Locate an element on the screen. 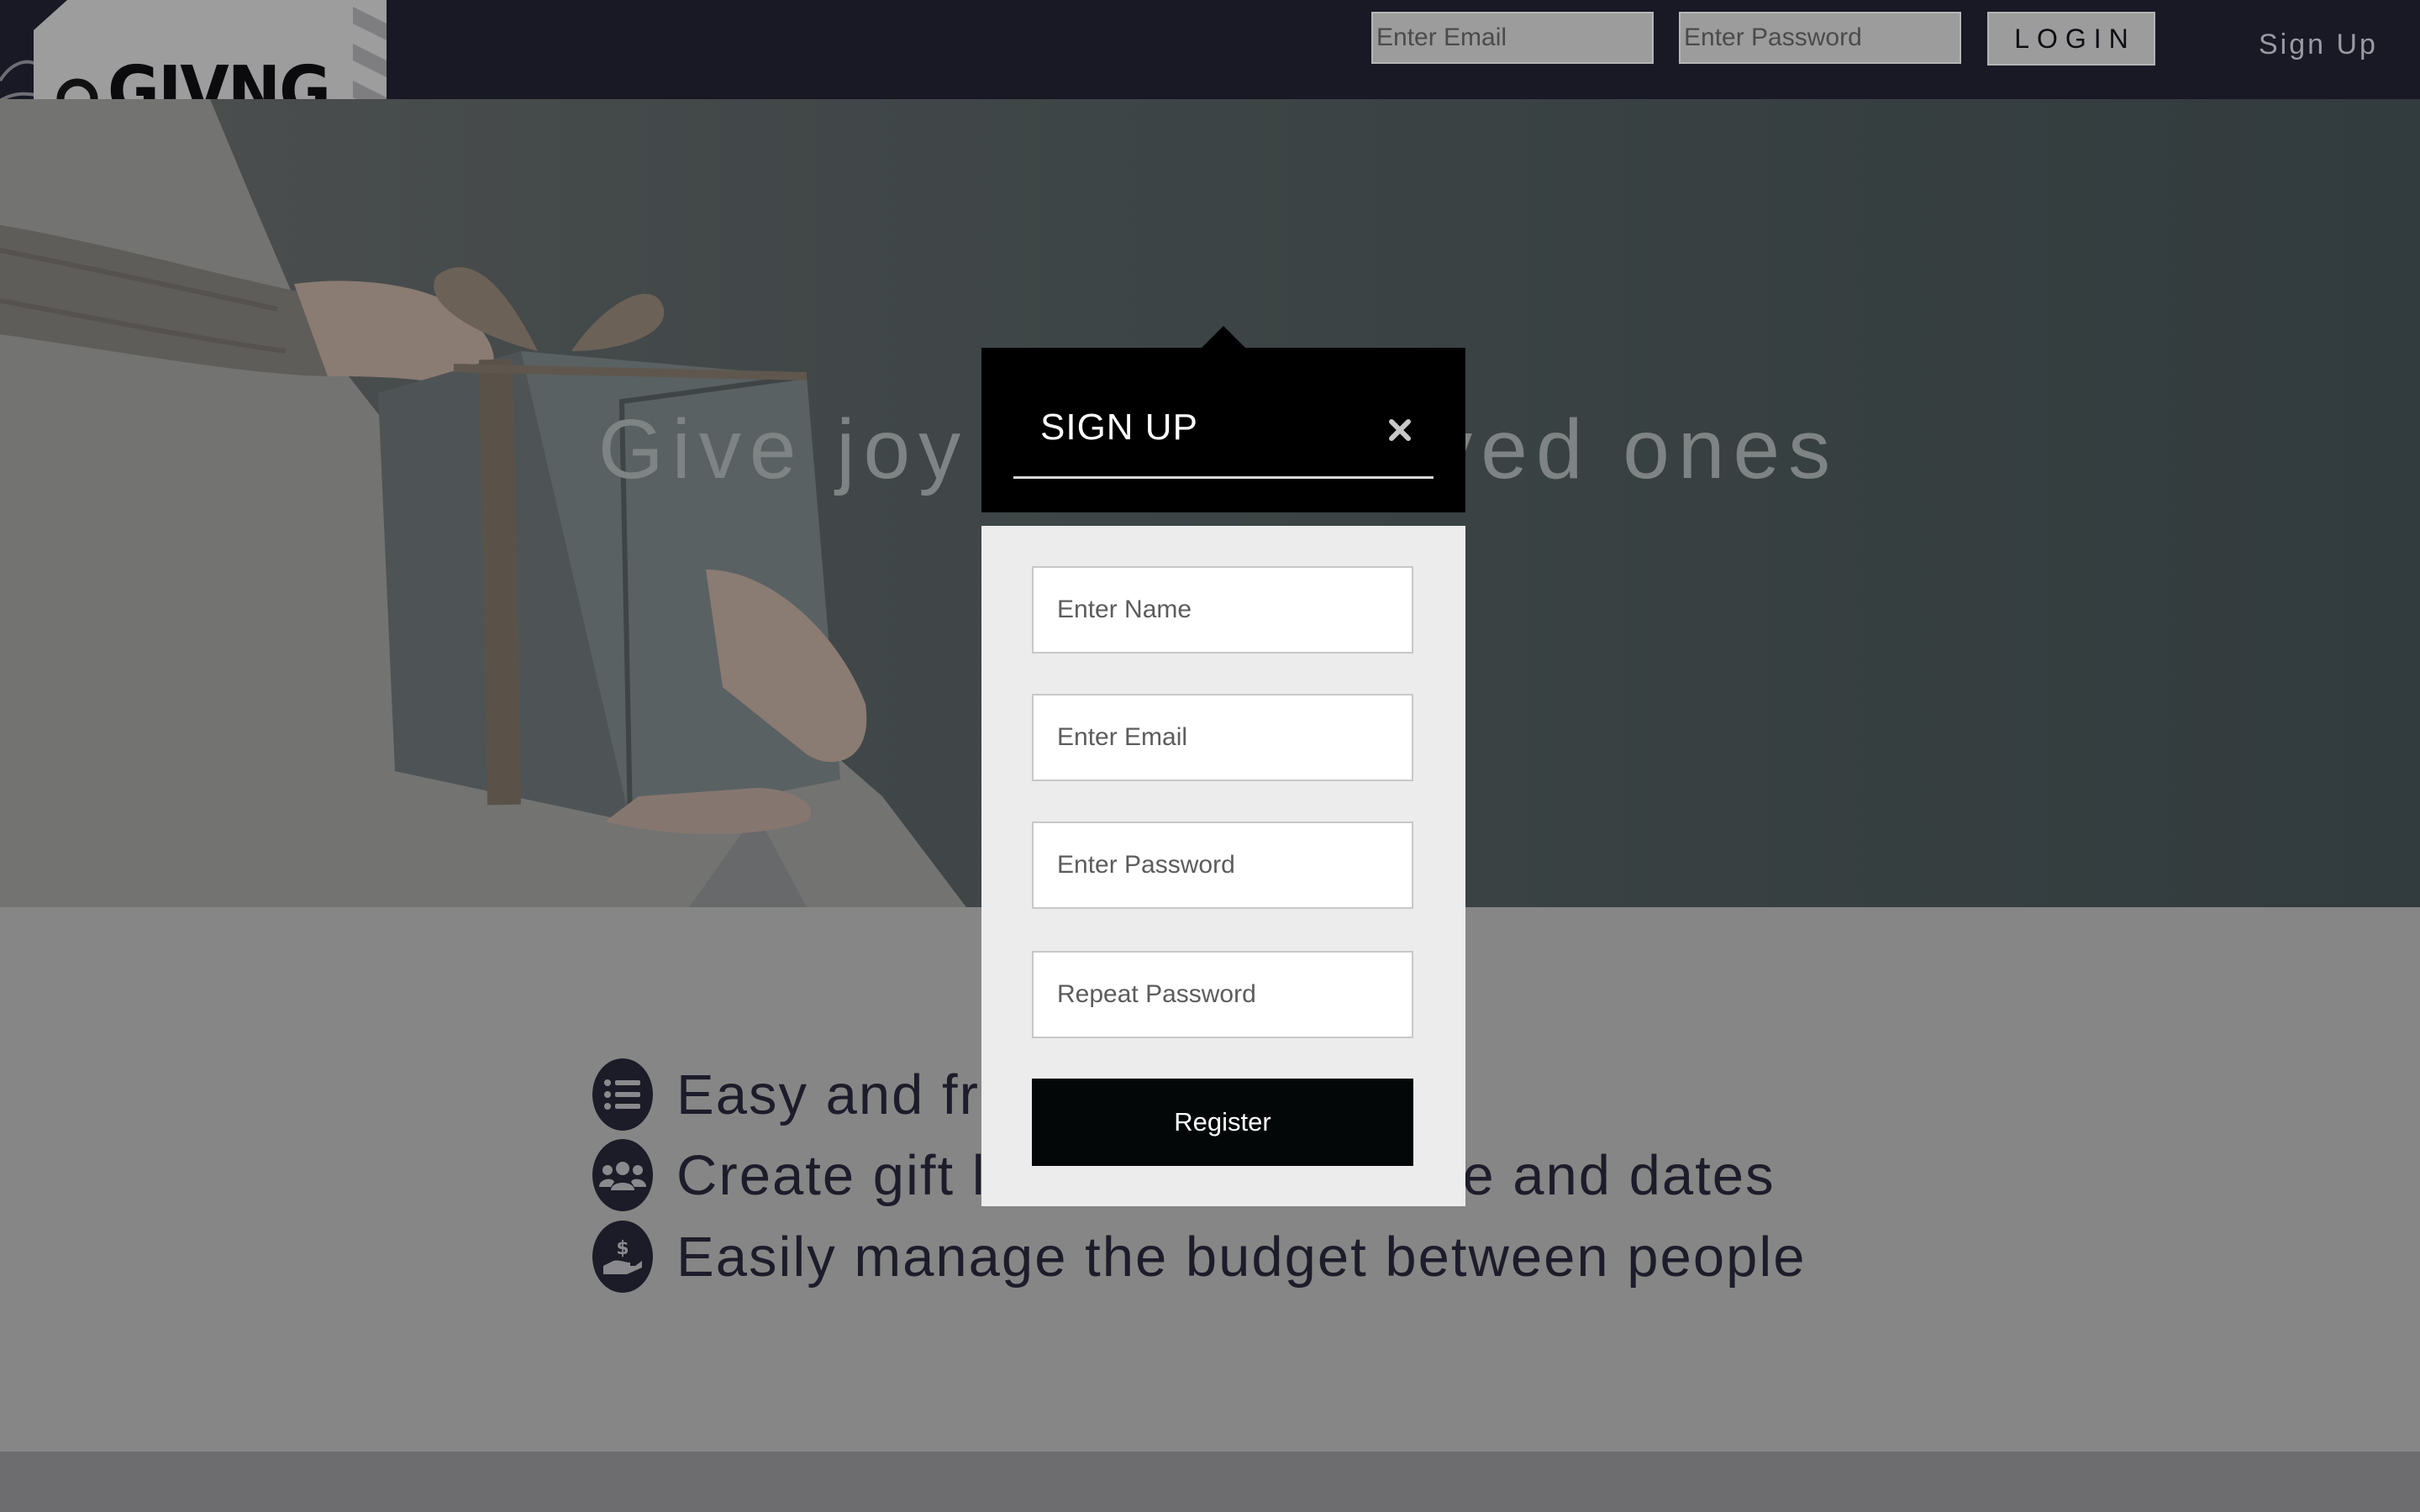 The height and width of the screenshot is (1512, 2420). email-field is located at coordinates (1223, 737).